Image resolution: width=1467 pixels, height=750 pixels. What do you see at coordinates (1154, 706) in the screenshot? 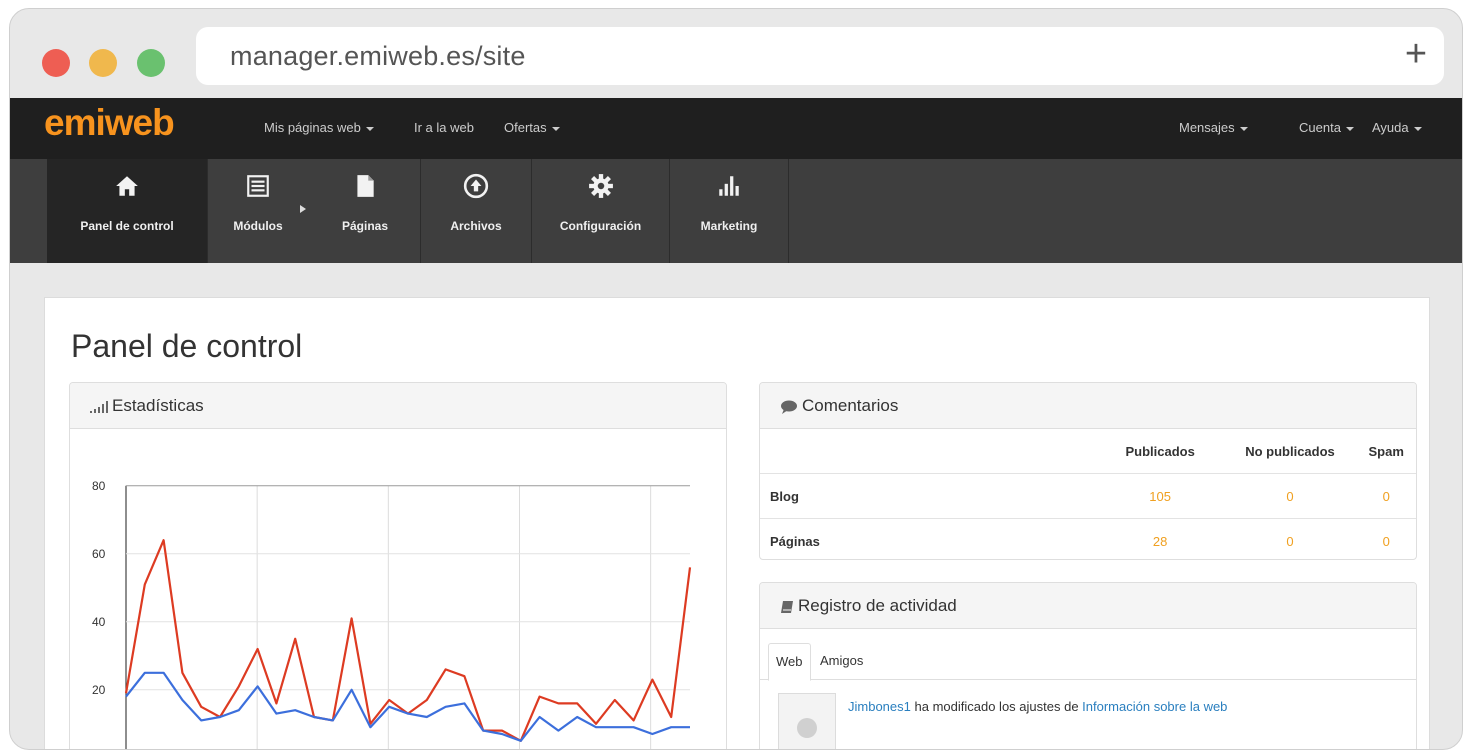
I see `activity-target-link: Información sobre la web` at bounding box center [1154, 706].